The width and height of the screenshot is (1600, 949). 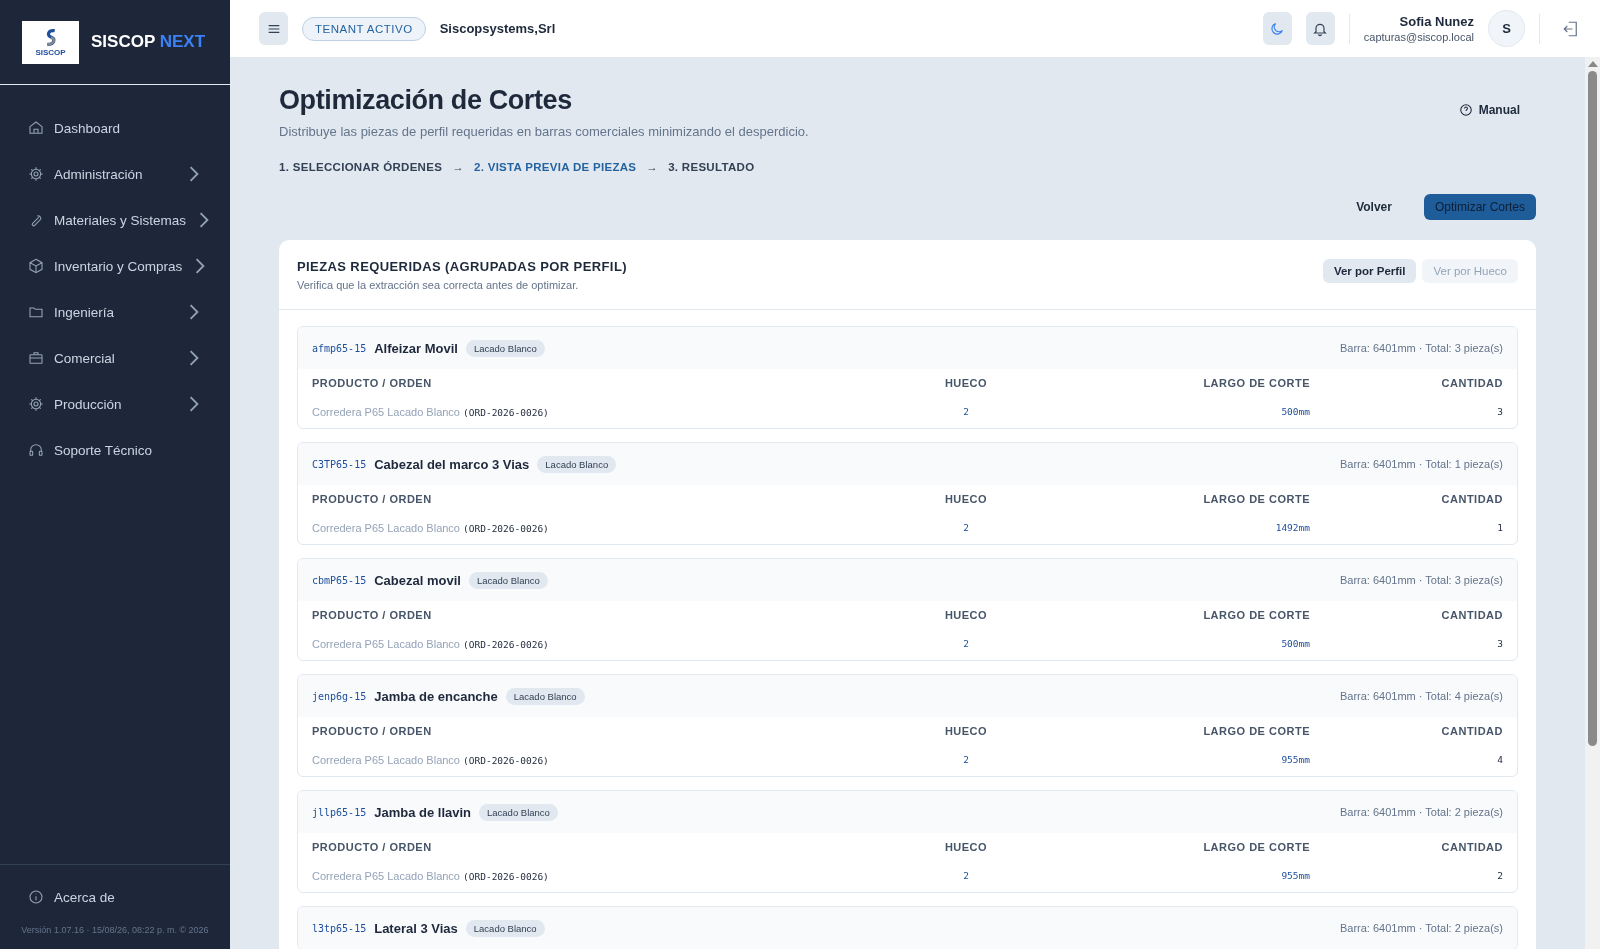 What do you see at coordinates (115, 266) in the screenshot?
I see `sidebar-item: Inventario y Compras` at bounding box center [115, 266].